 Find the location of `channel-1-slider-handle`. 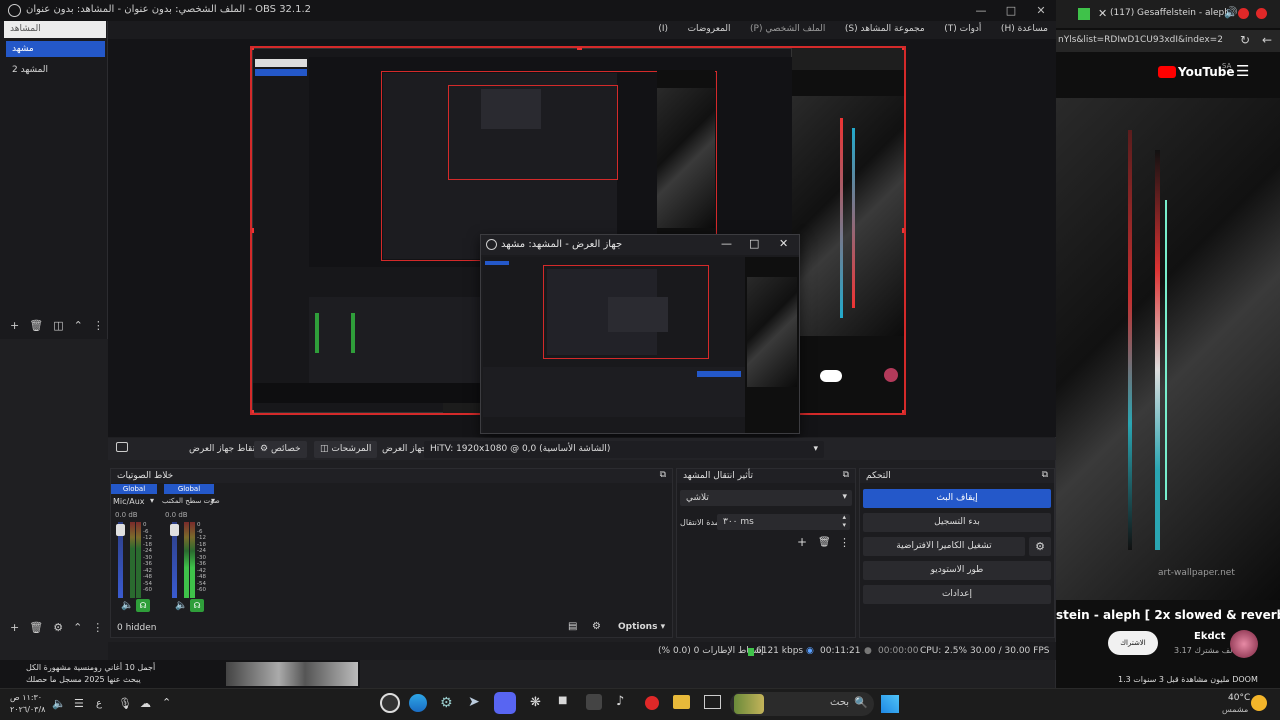

channel-1-slider-handle is located at coordinates (120, 530).